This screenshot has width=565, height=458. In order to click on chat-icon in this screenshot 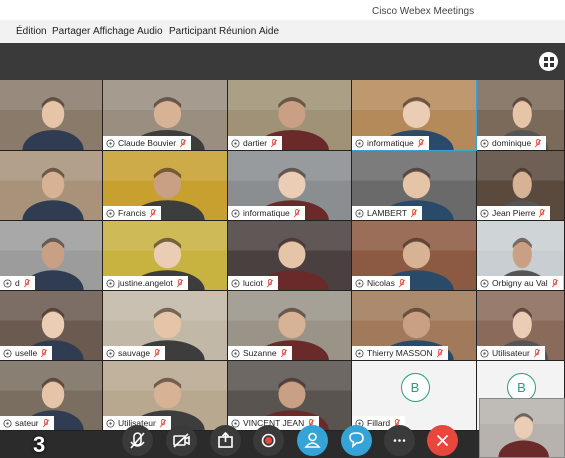, I will do `click(356, 440)`.